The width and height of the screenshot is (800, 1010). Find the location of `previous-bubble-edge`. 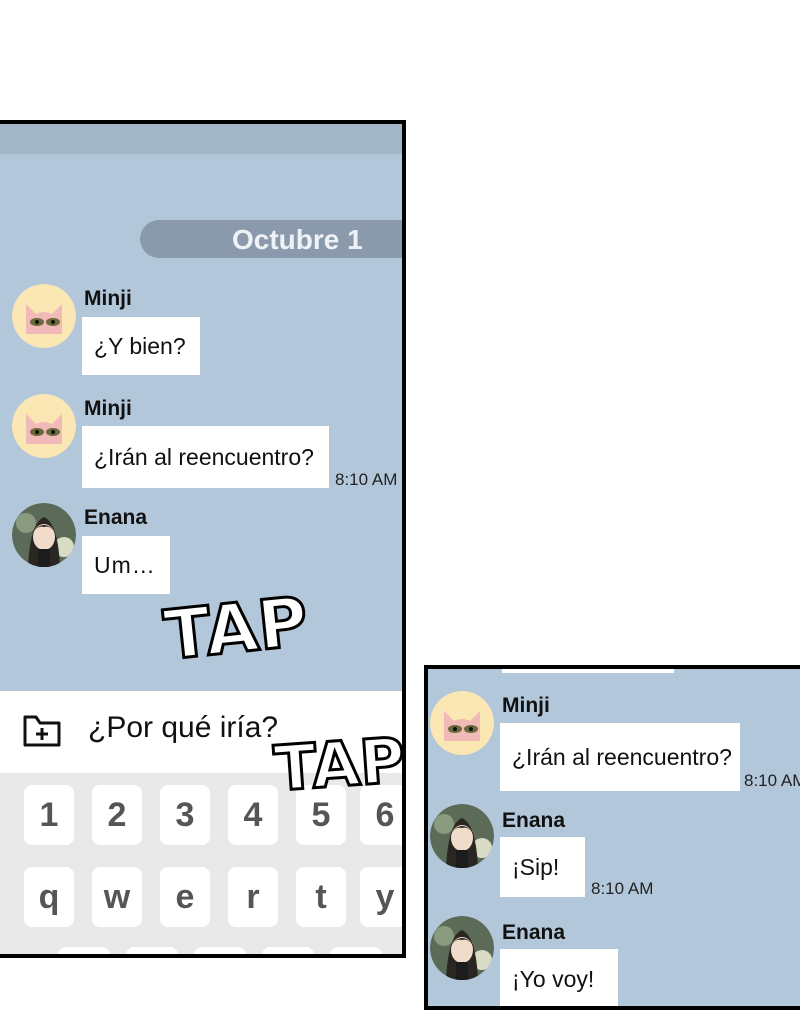

previous-bubble-edge is located at coordinates (588, 671).